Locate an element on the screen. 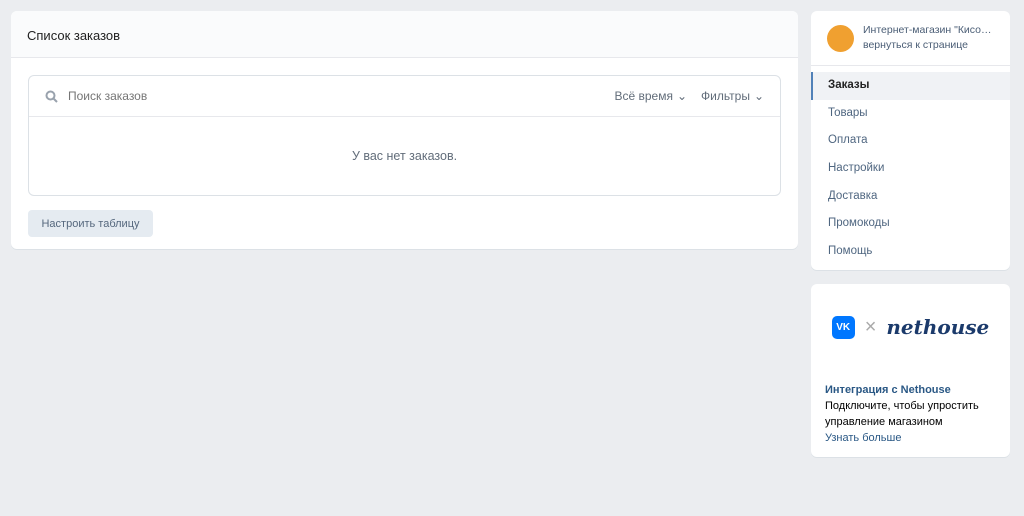  configure-table-button: Настроить таблицу is located at coordinates (90, 223).